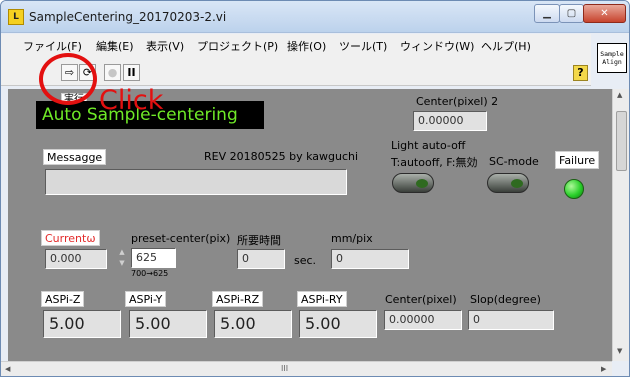 This screenshot has height=377, width=630. What do you see at coordinates (514, 161) in the screenshot?
I see `sc-mode-label: SC-mode` at bounding box center [514, 161].